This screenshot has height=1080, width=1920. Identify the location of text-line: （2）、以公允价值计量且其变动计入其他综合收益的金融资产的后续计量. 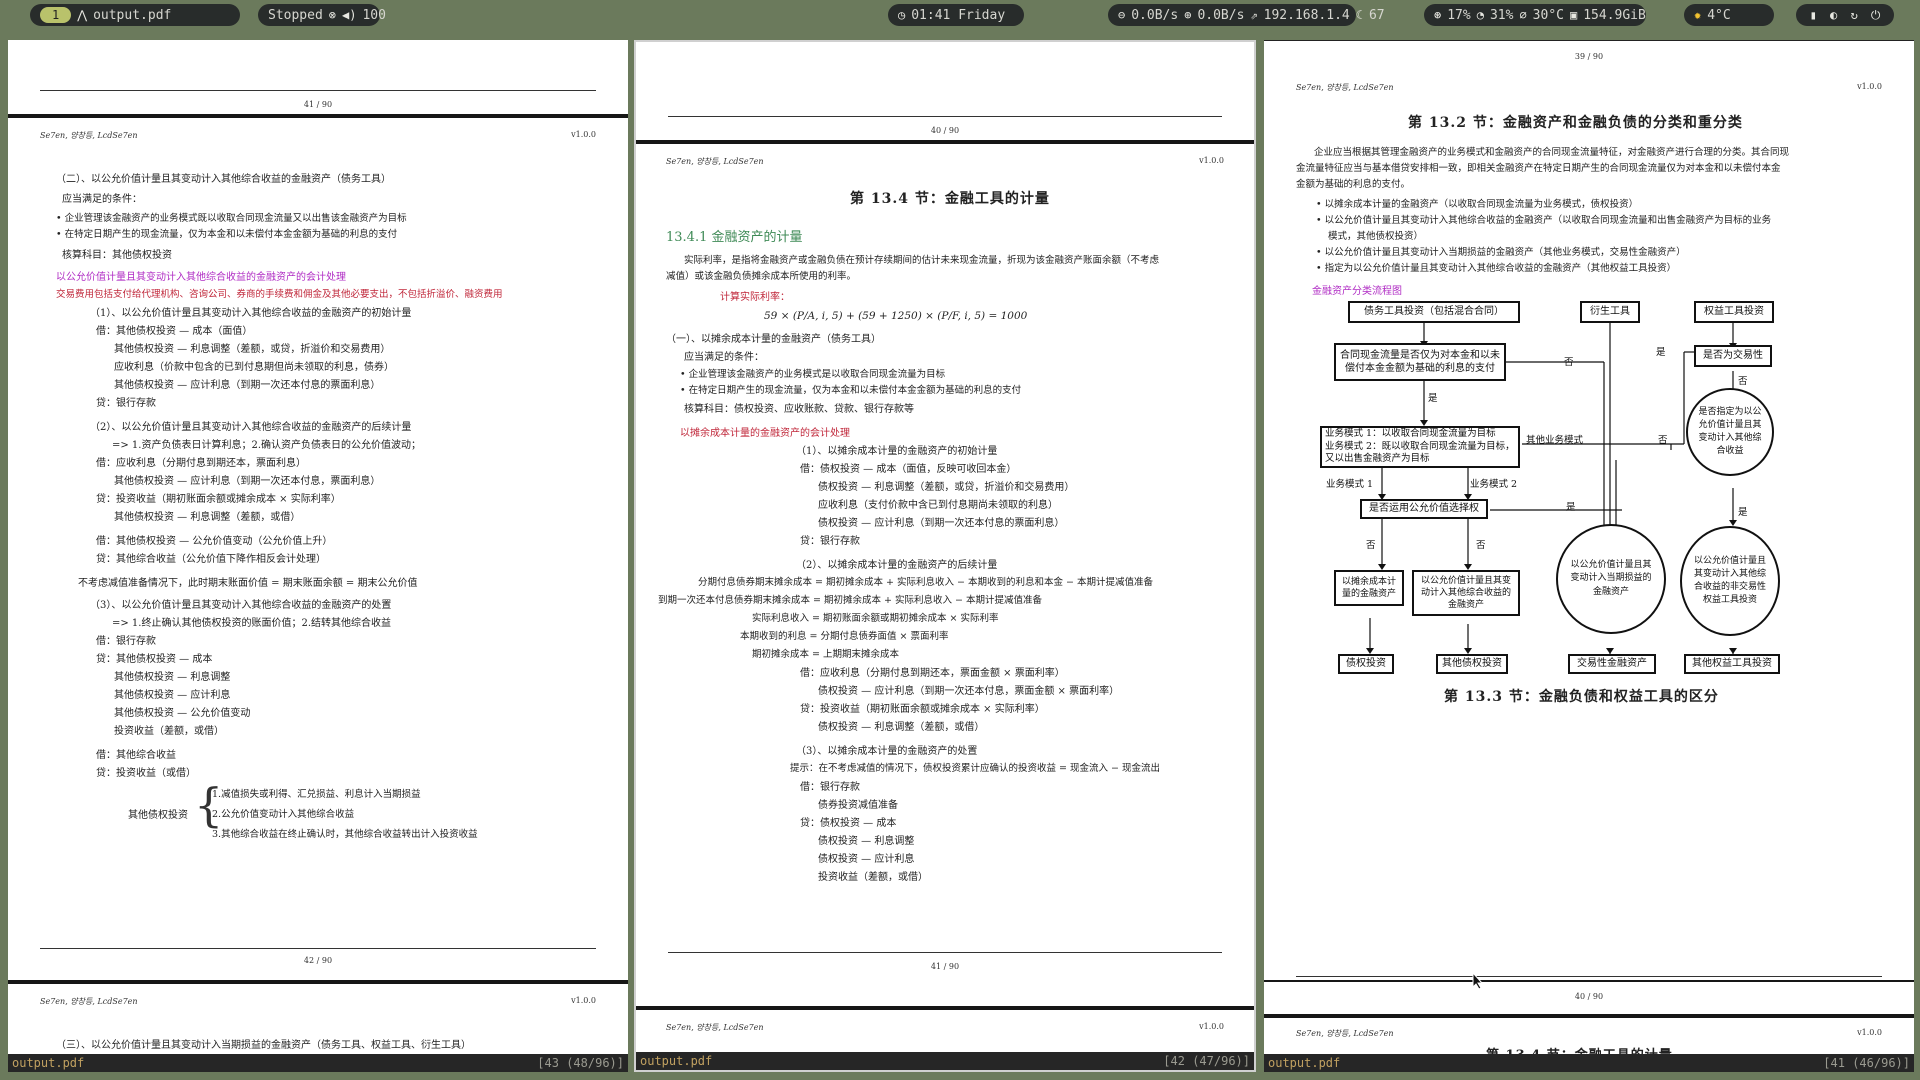
(251, 427).